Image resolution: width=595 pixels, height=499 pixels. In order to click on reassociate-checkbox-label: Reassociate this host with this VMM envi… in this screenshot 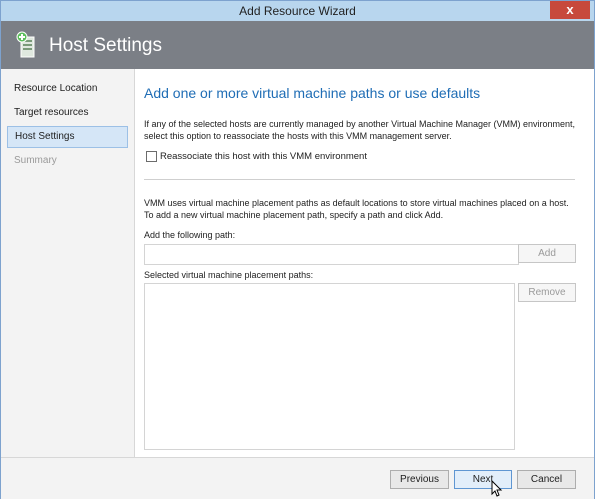, I will do `click(263, 156)`.